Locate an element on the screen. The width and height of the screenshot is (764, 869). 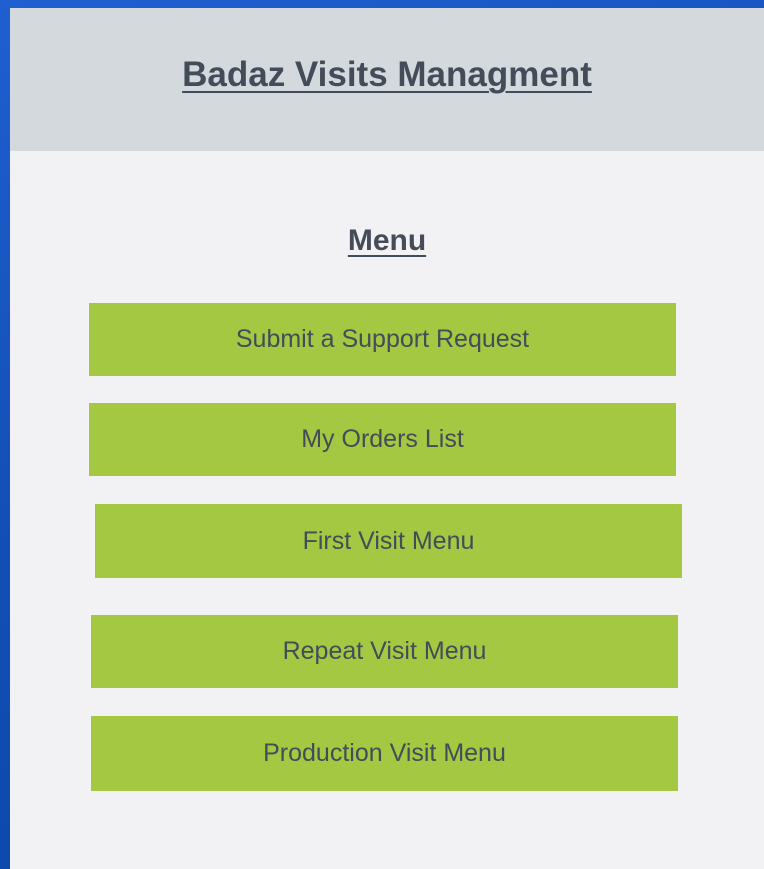
menu-title: Menu is located at coordinates (387, 240).